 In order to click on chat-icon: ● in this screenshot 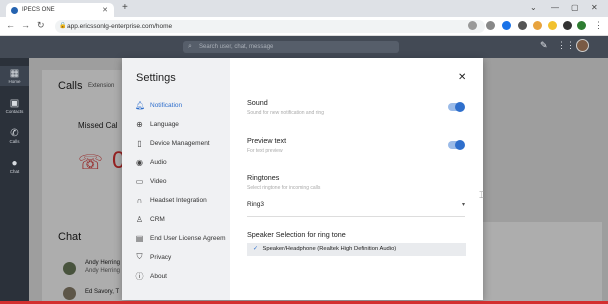, I will do `click(14, 163)`.